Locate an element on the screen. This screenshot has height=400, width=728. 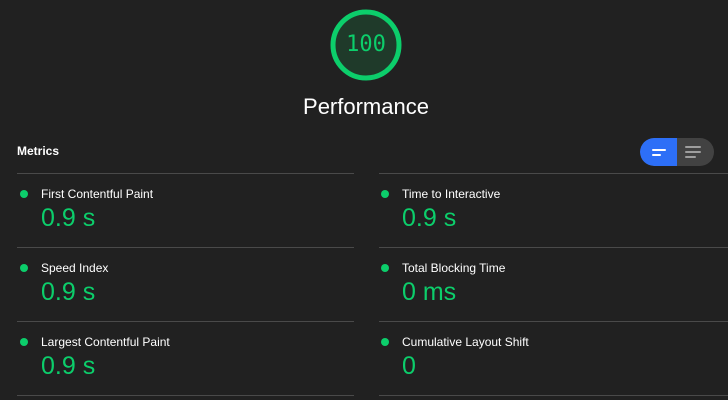
expanded-view-button is located at coordinates (695, 152).